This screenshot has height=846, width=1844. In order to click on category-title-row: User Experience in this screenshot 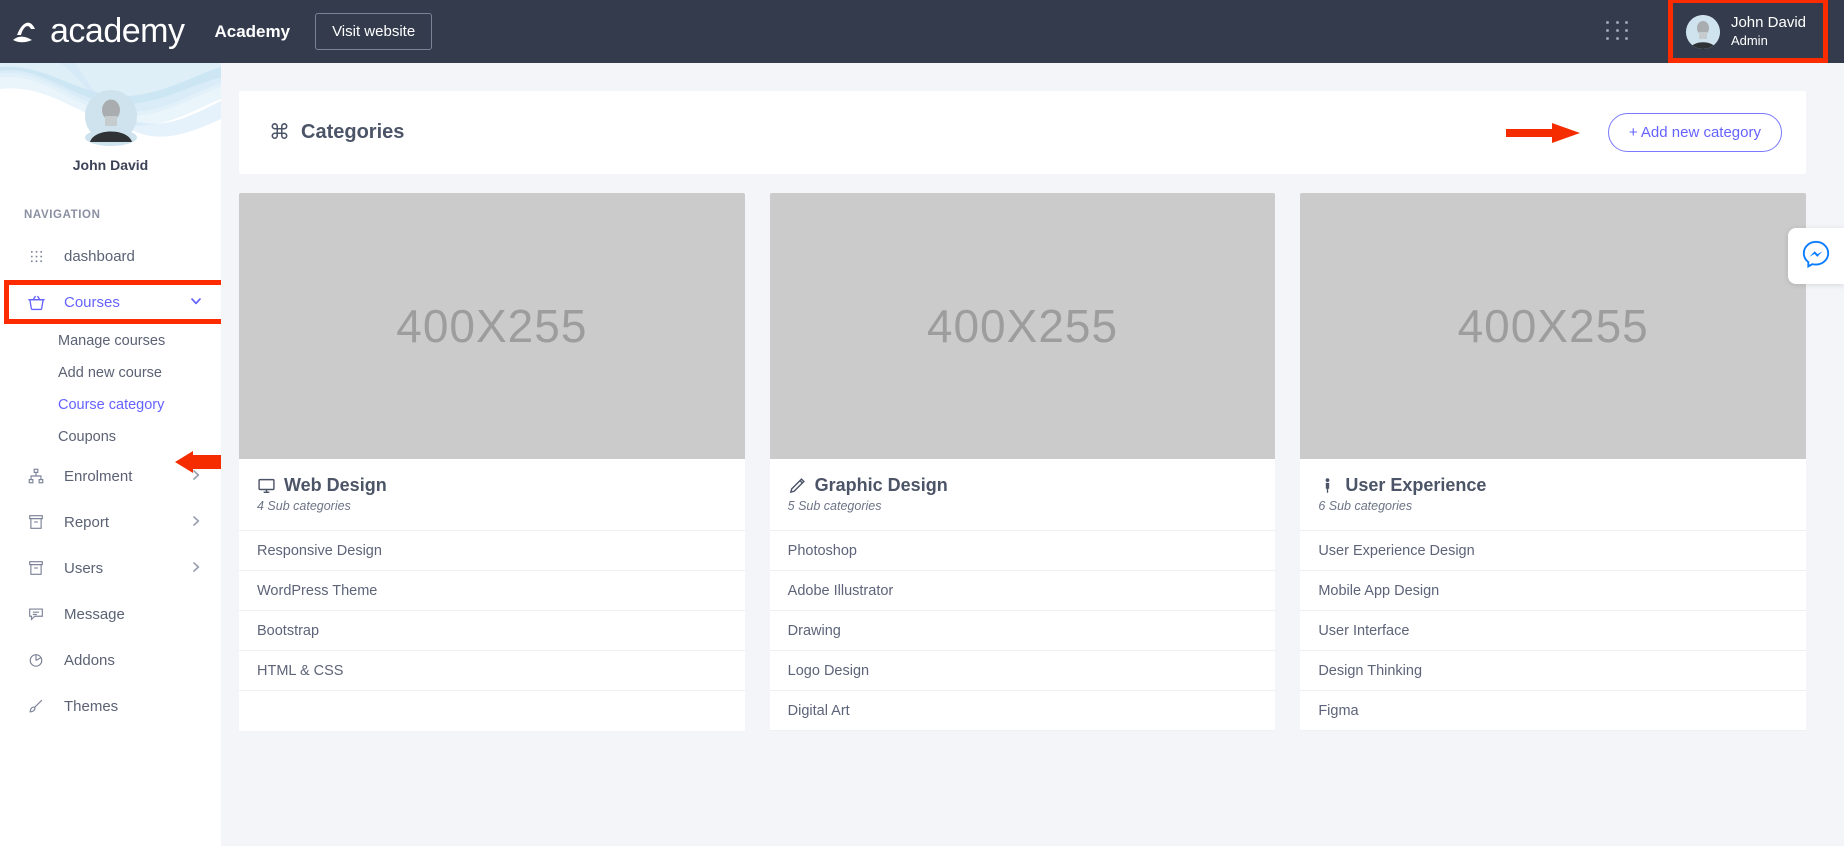, I will do `click(1562, 485)`.